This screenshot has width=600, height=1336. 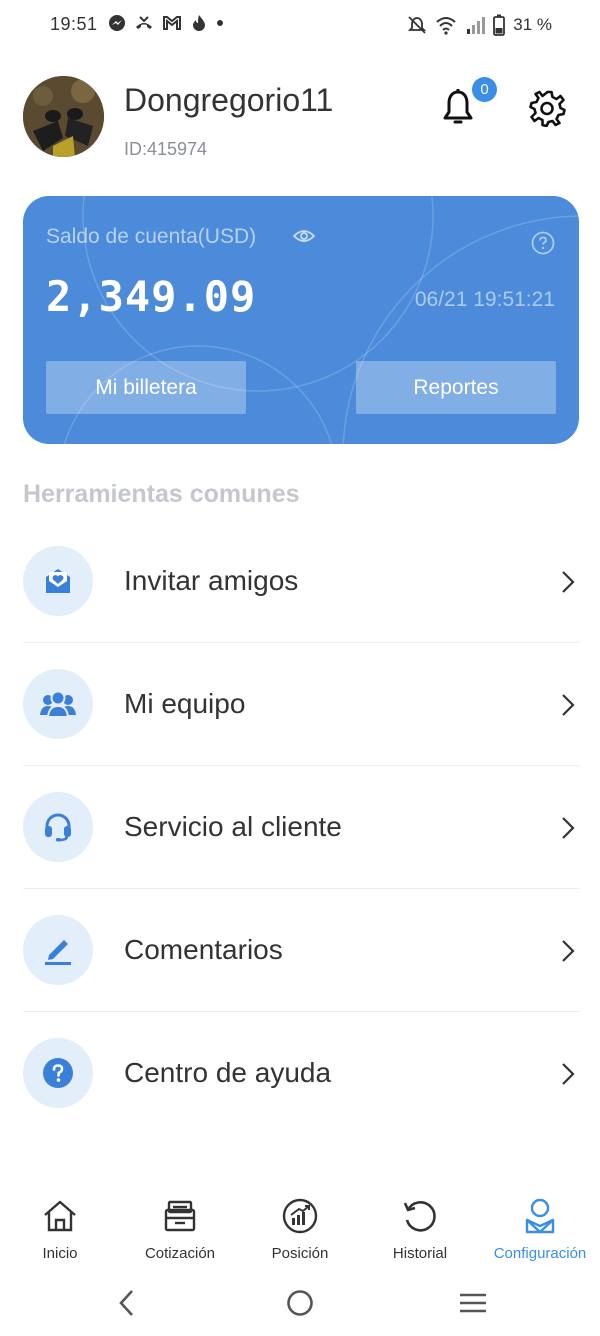 What do you see at coordinates (233, 826) in the screenshot?
I see `tool-label: Servicio al cliente` at bounding box center [233, 826].